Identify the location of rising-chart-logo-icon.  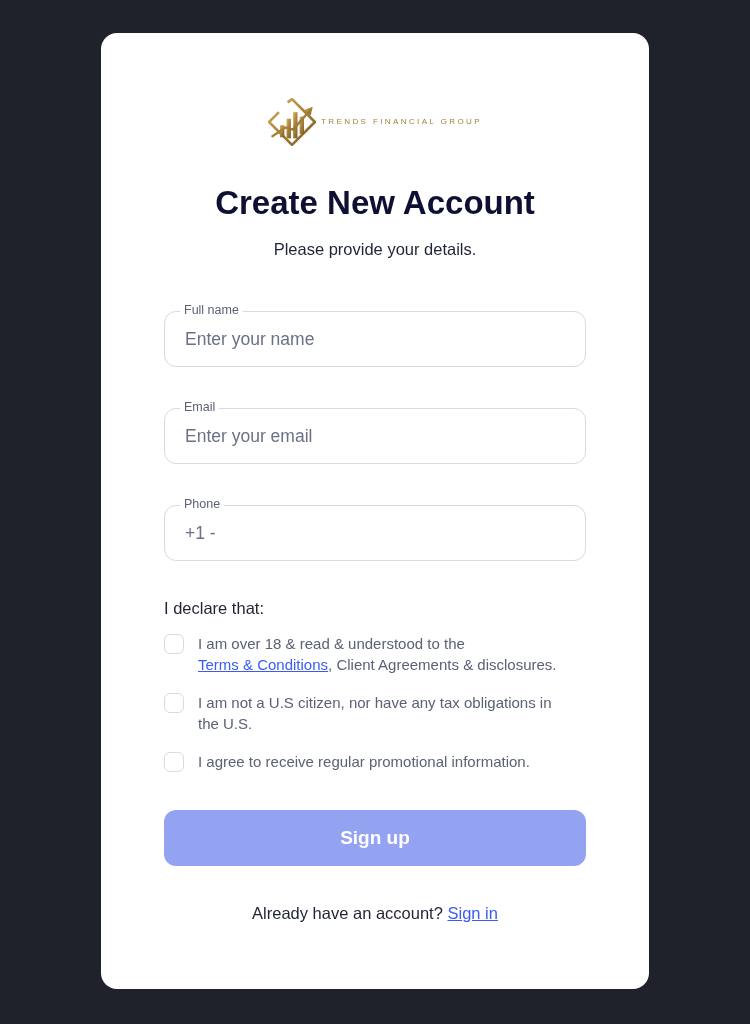
(292, 122).